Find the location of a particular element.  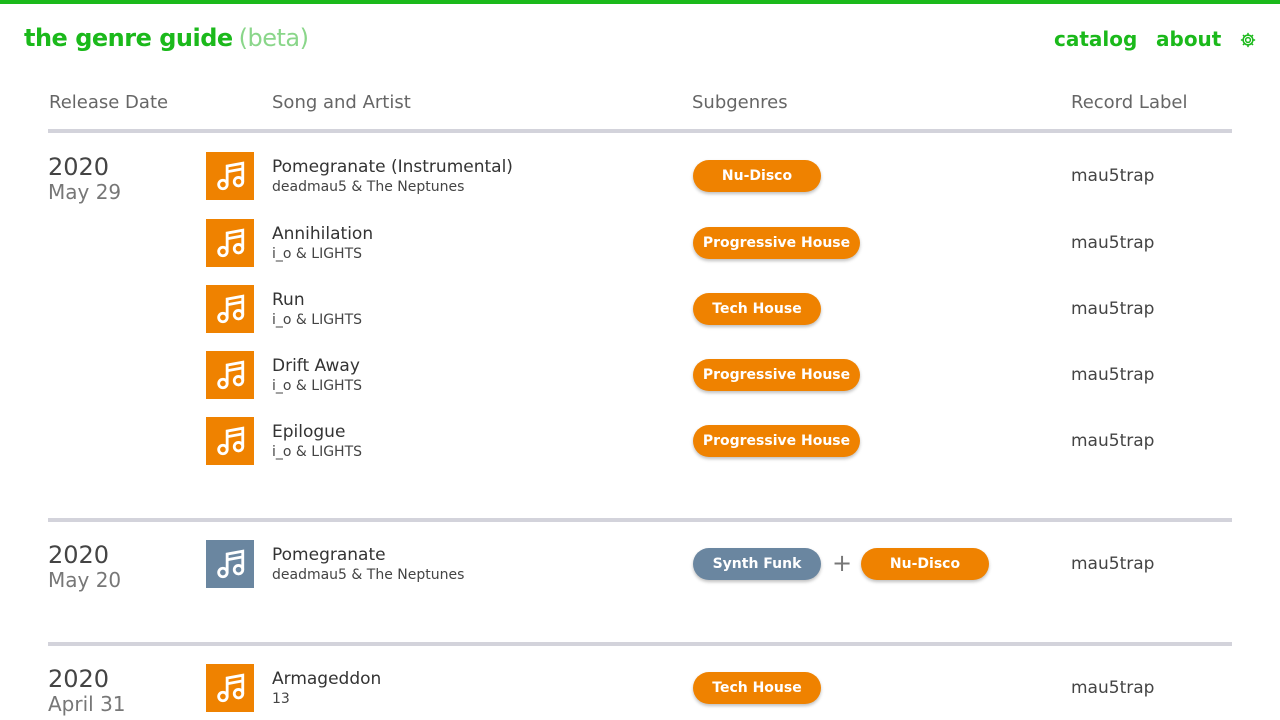

plus-icon: + is located at coordinates (842, 563).